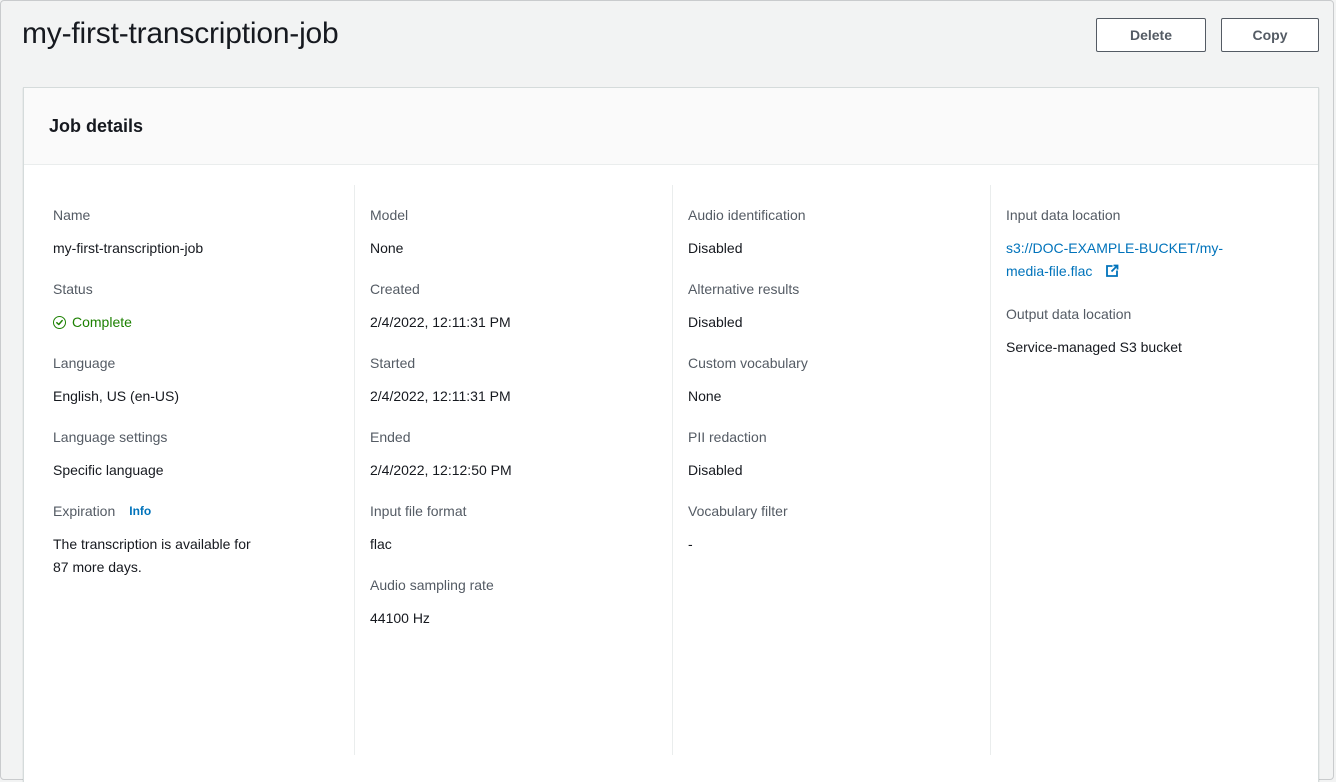  I want to click on field-input-file-format: Input file format flac, so click(521, 529).